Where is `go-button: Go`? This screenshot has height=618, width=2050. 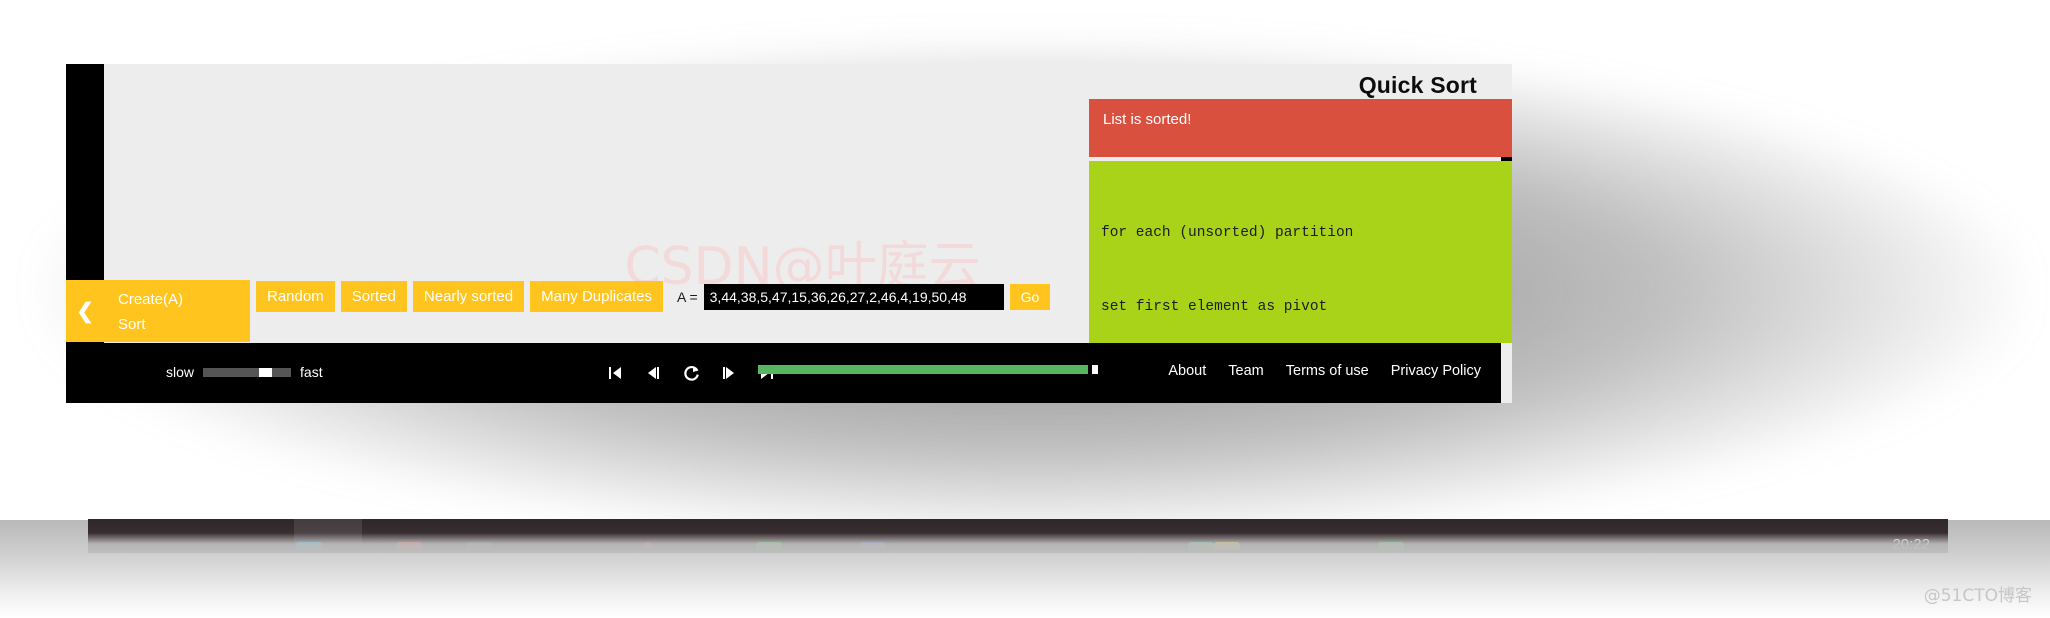 go-button: Go is located at coordinates (1030, 296).